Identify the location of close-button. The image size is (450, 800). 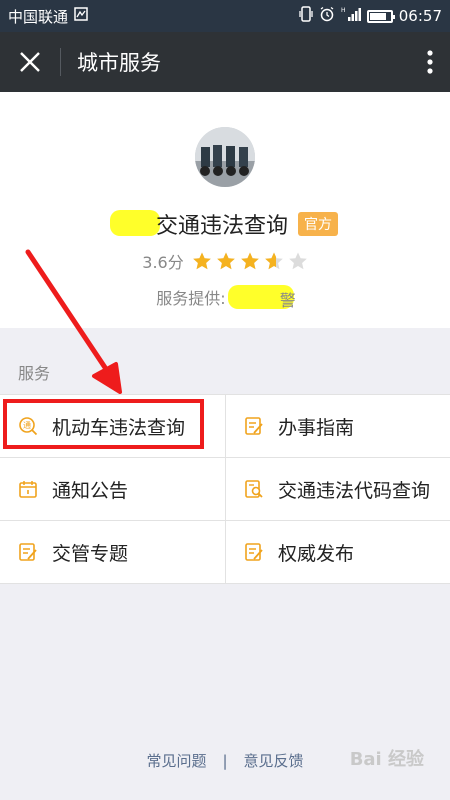
(30, 62).